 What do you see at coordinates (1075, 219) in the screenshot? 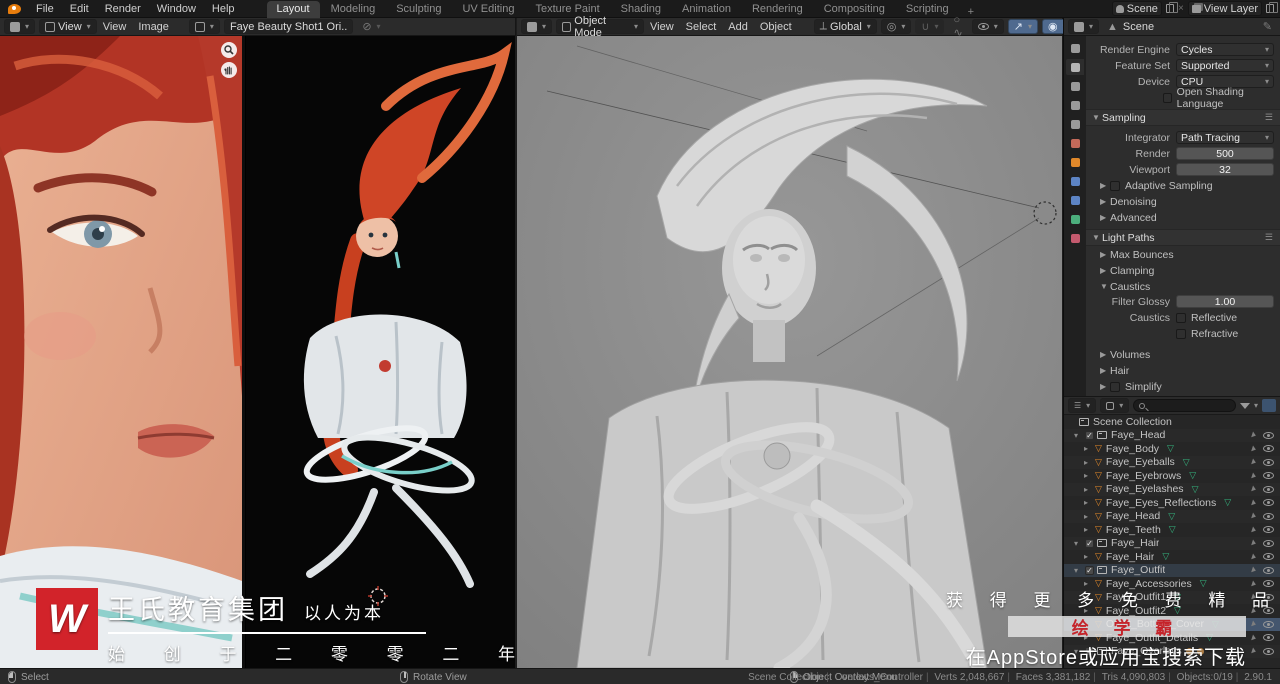
I see `data-tab-icon` at bounding box center [1075, 219].